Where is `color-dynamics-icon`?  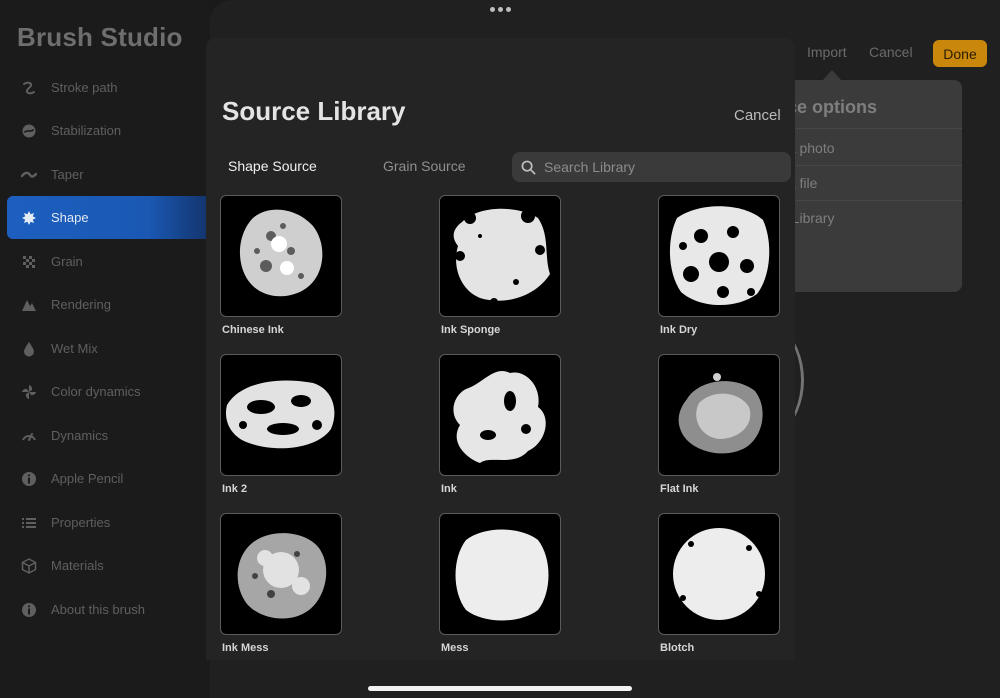
color-dynamics-icon is located at coordinates (29, 392).